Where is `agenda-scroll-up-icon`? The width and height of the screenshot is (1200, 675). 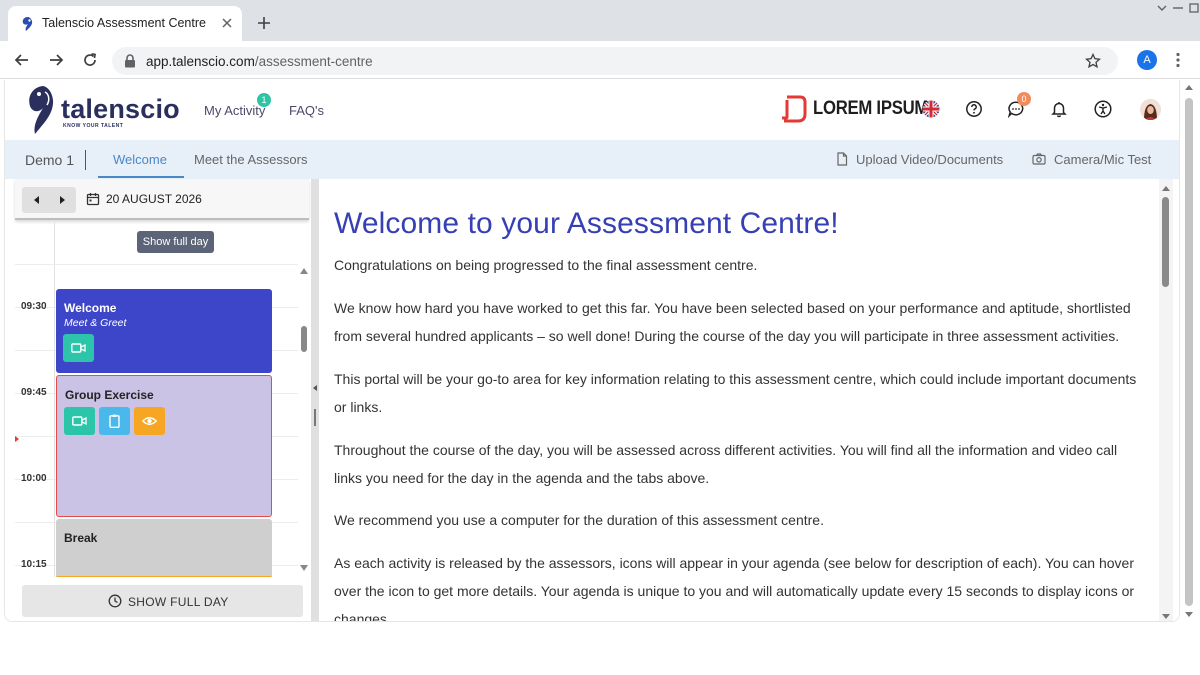 agenda-scroll-up-icon is located at coordinates (304, 271).